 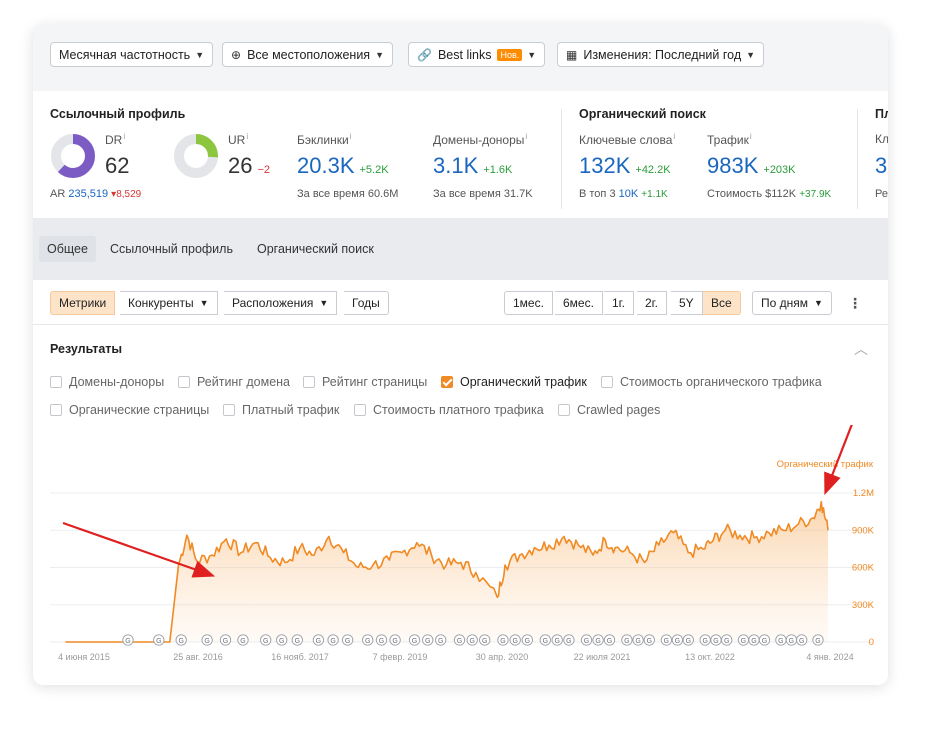 What do you see at coordinates (483, 194) in the screenshot?
I see `ref-domains-all-time: За все время 31.7K` at bounding box center [483, 194].